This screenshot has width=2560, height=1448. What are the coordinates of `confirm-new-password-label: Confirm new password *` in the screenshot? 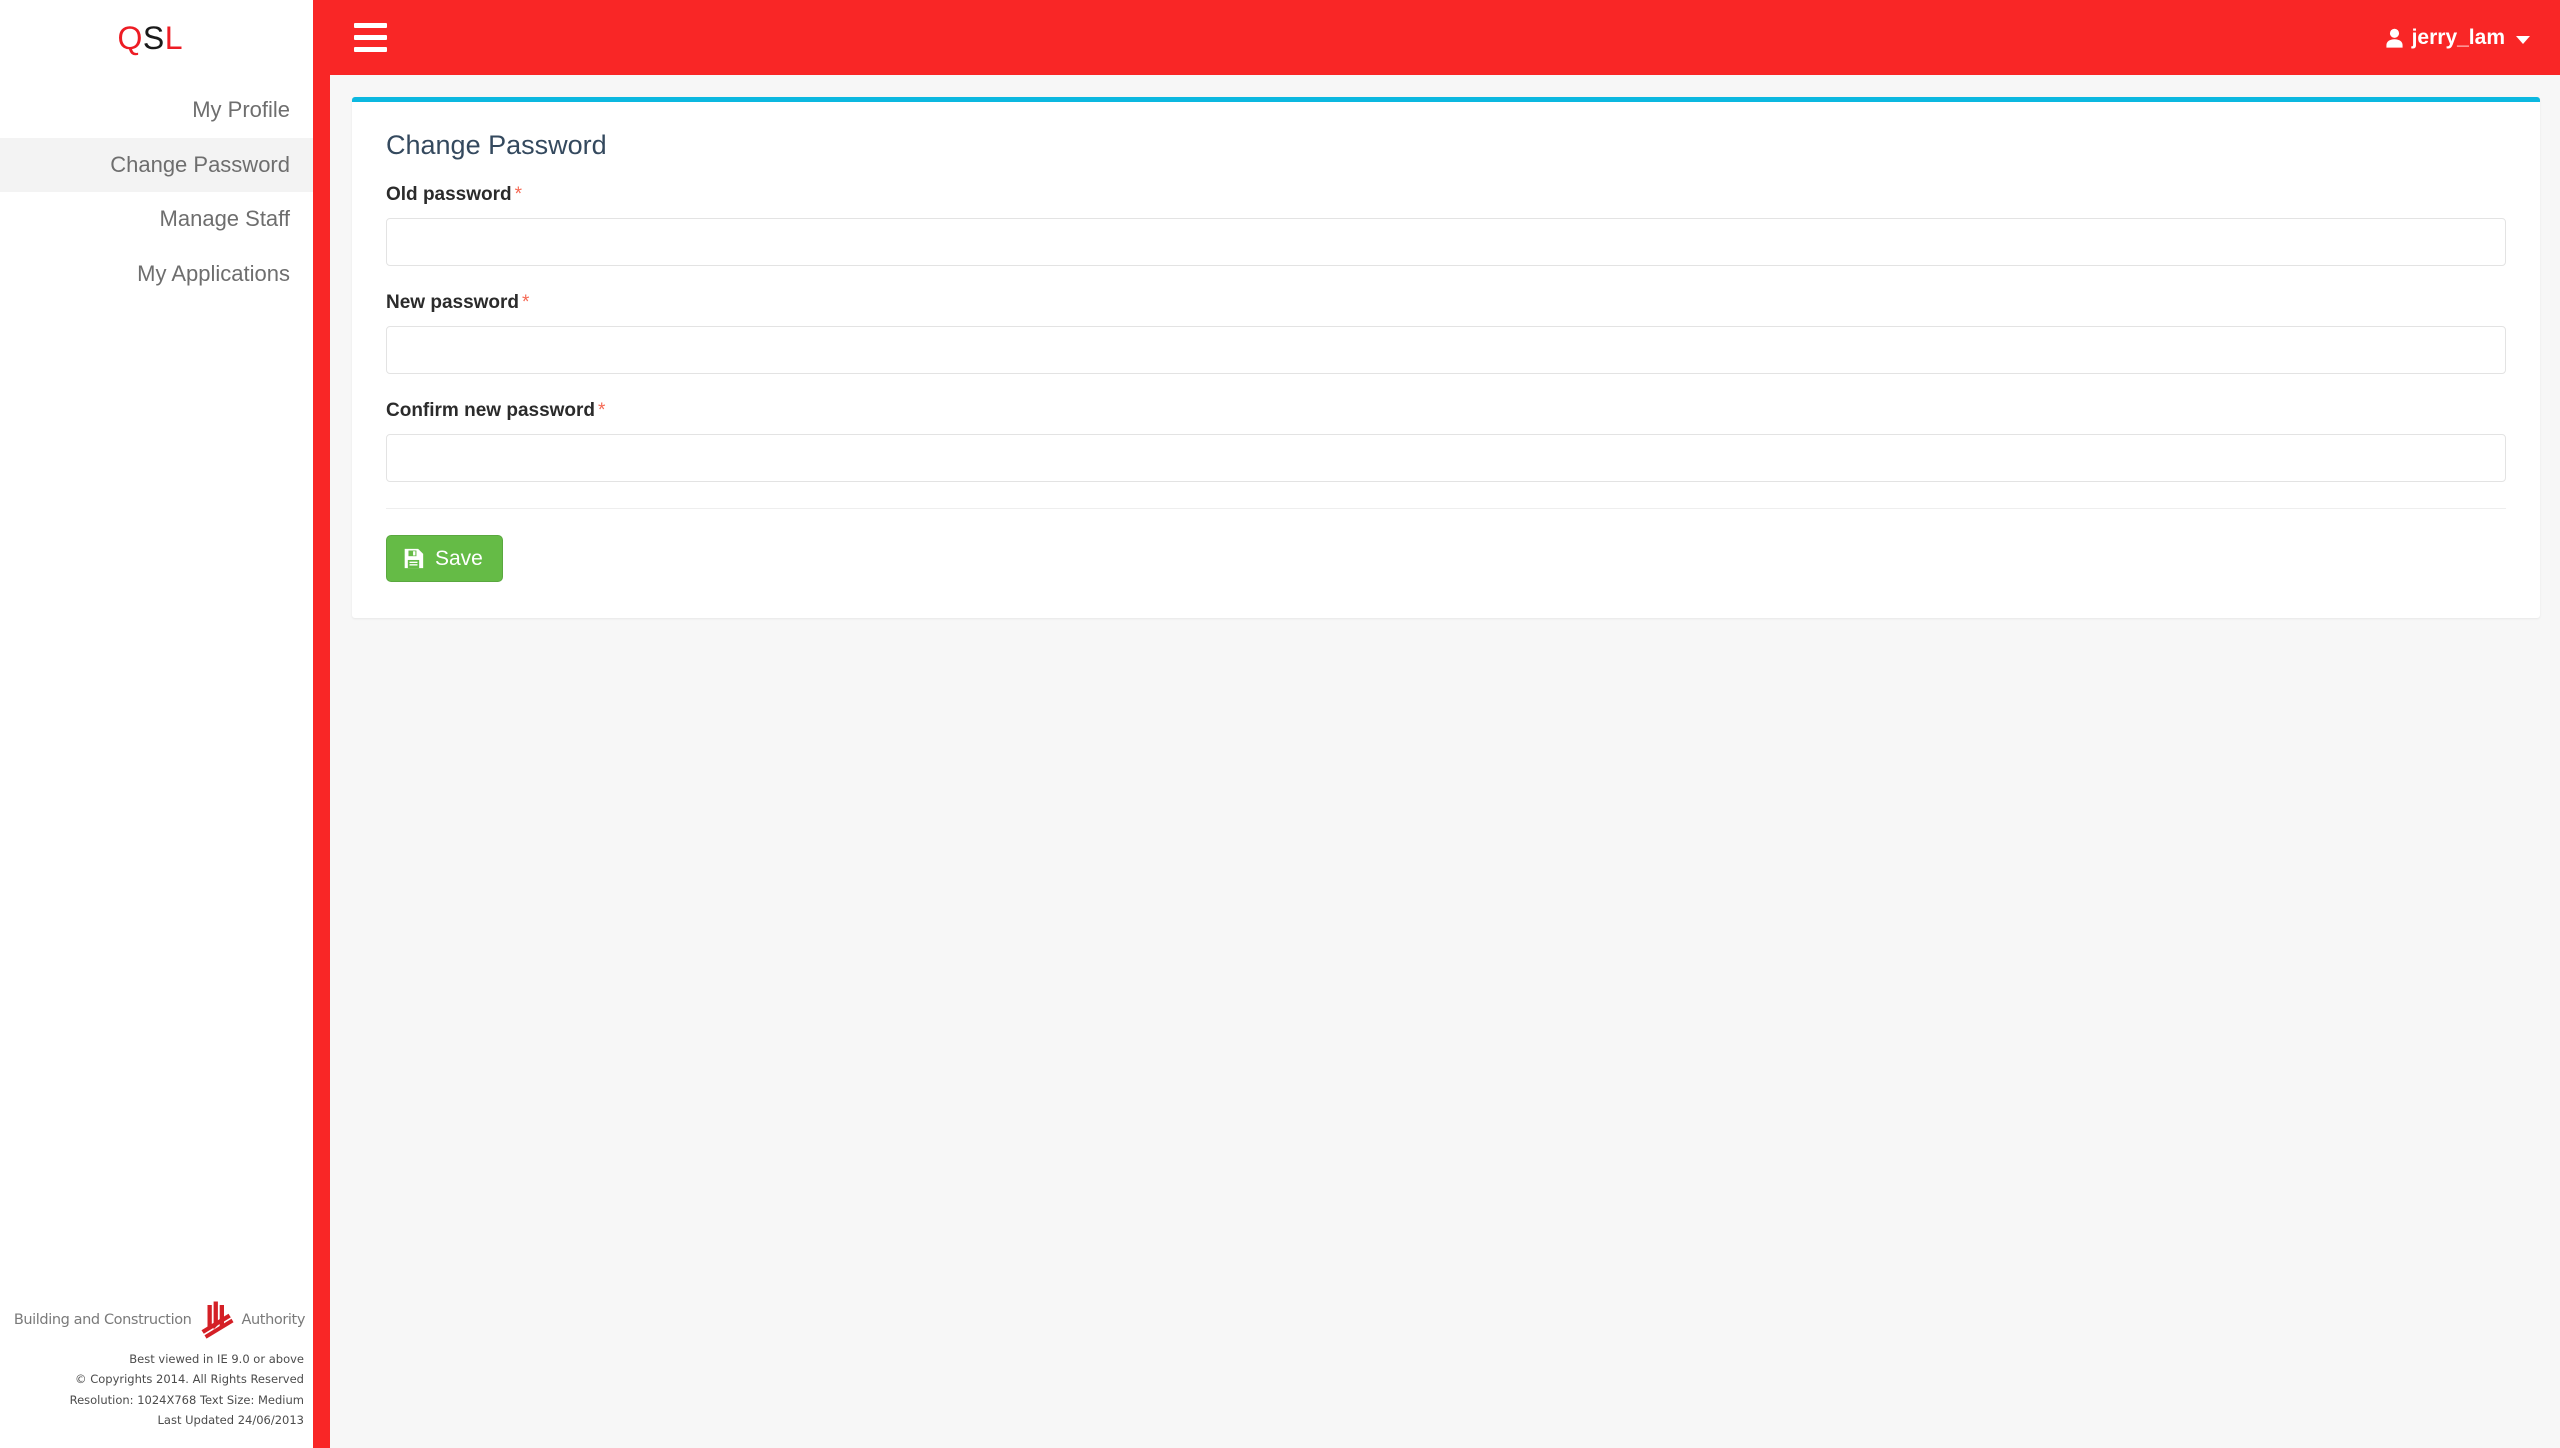 It's located at (1446, 411).